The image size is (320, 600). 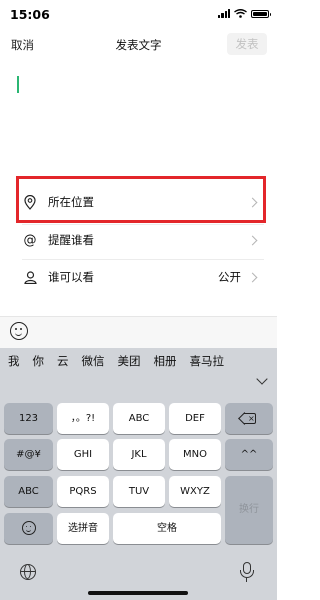 What do you see at coordinates (165, 361) in the screenshot?
I see `candidate-word: 相册` at bounding box center [165, 361].